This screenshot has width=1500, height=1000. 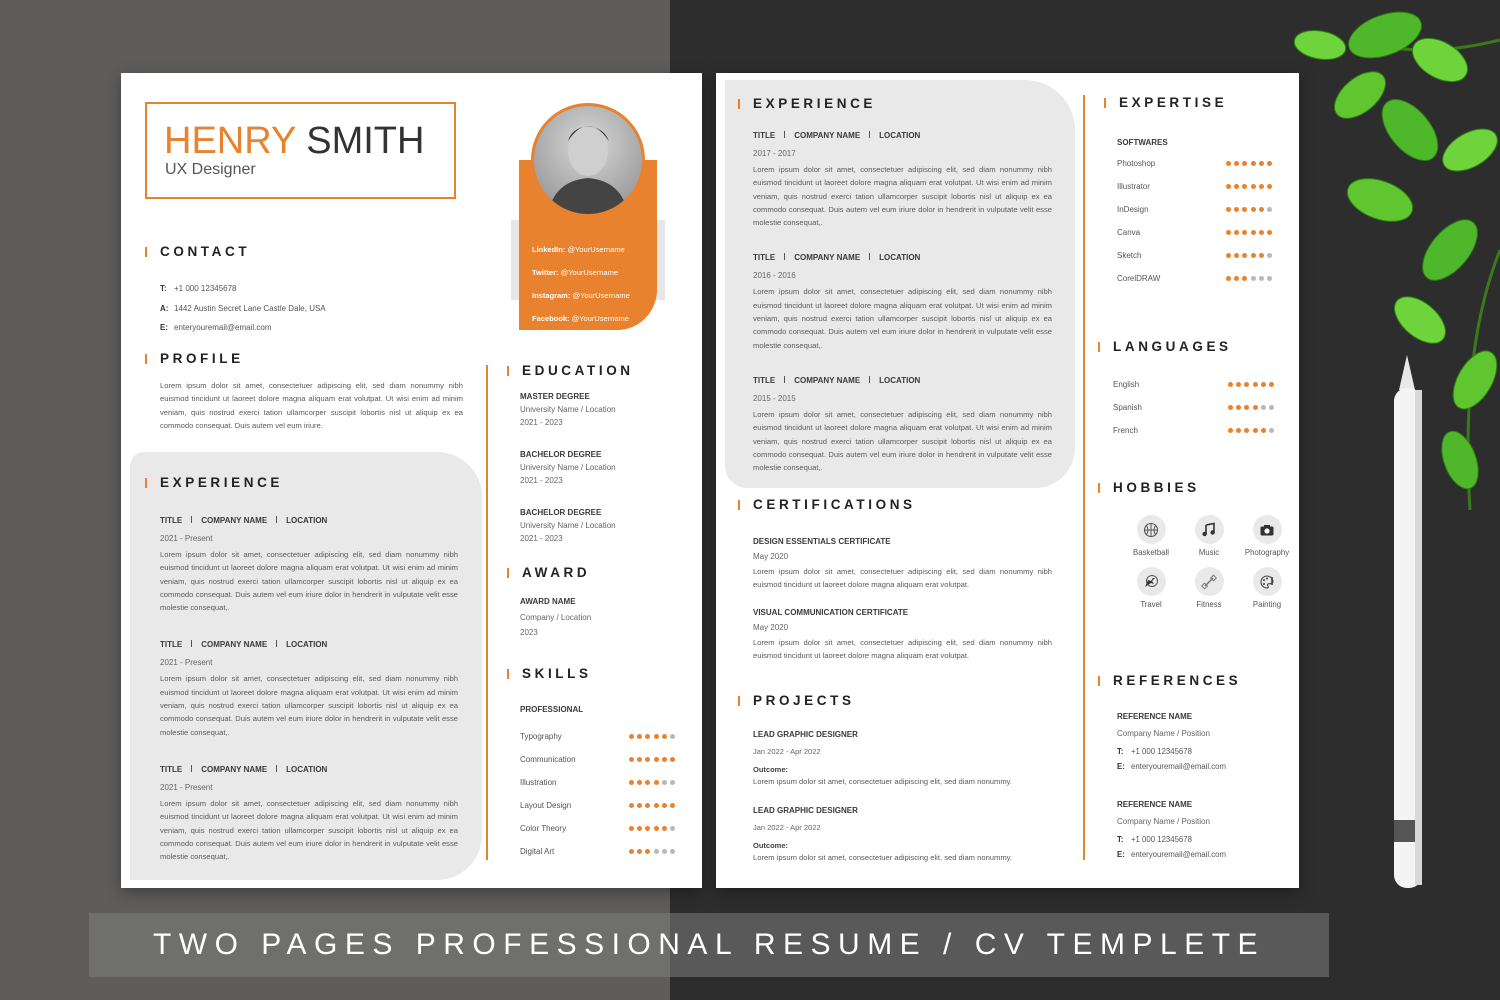 What do you see at coordinates (597, 759) in the screenshot?
I see `rating-row: Communication` at bounding box center [597, 759].